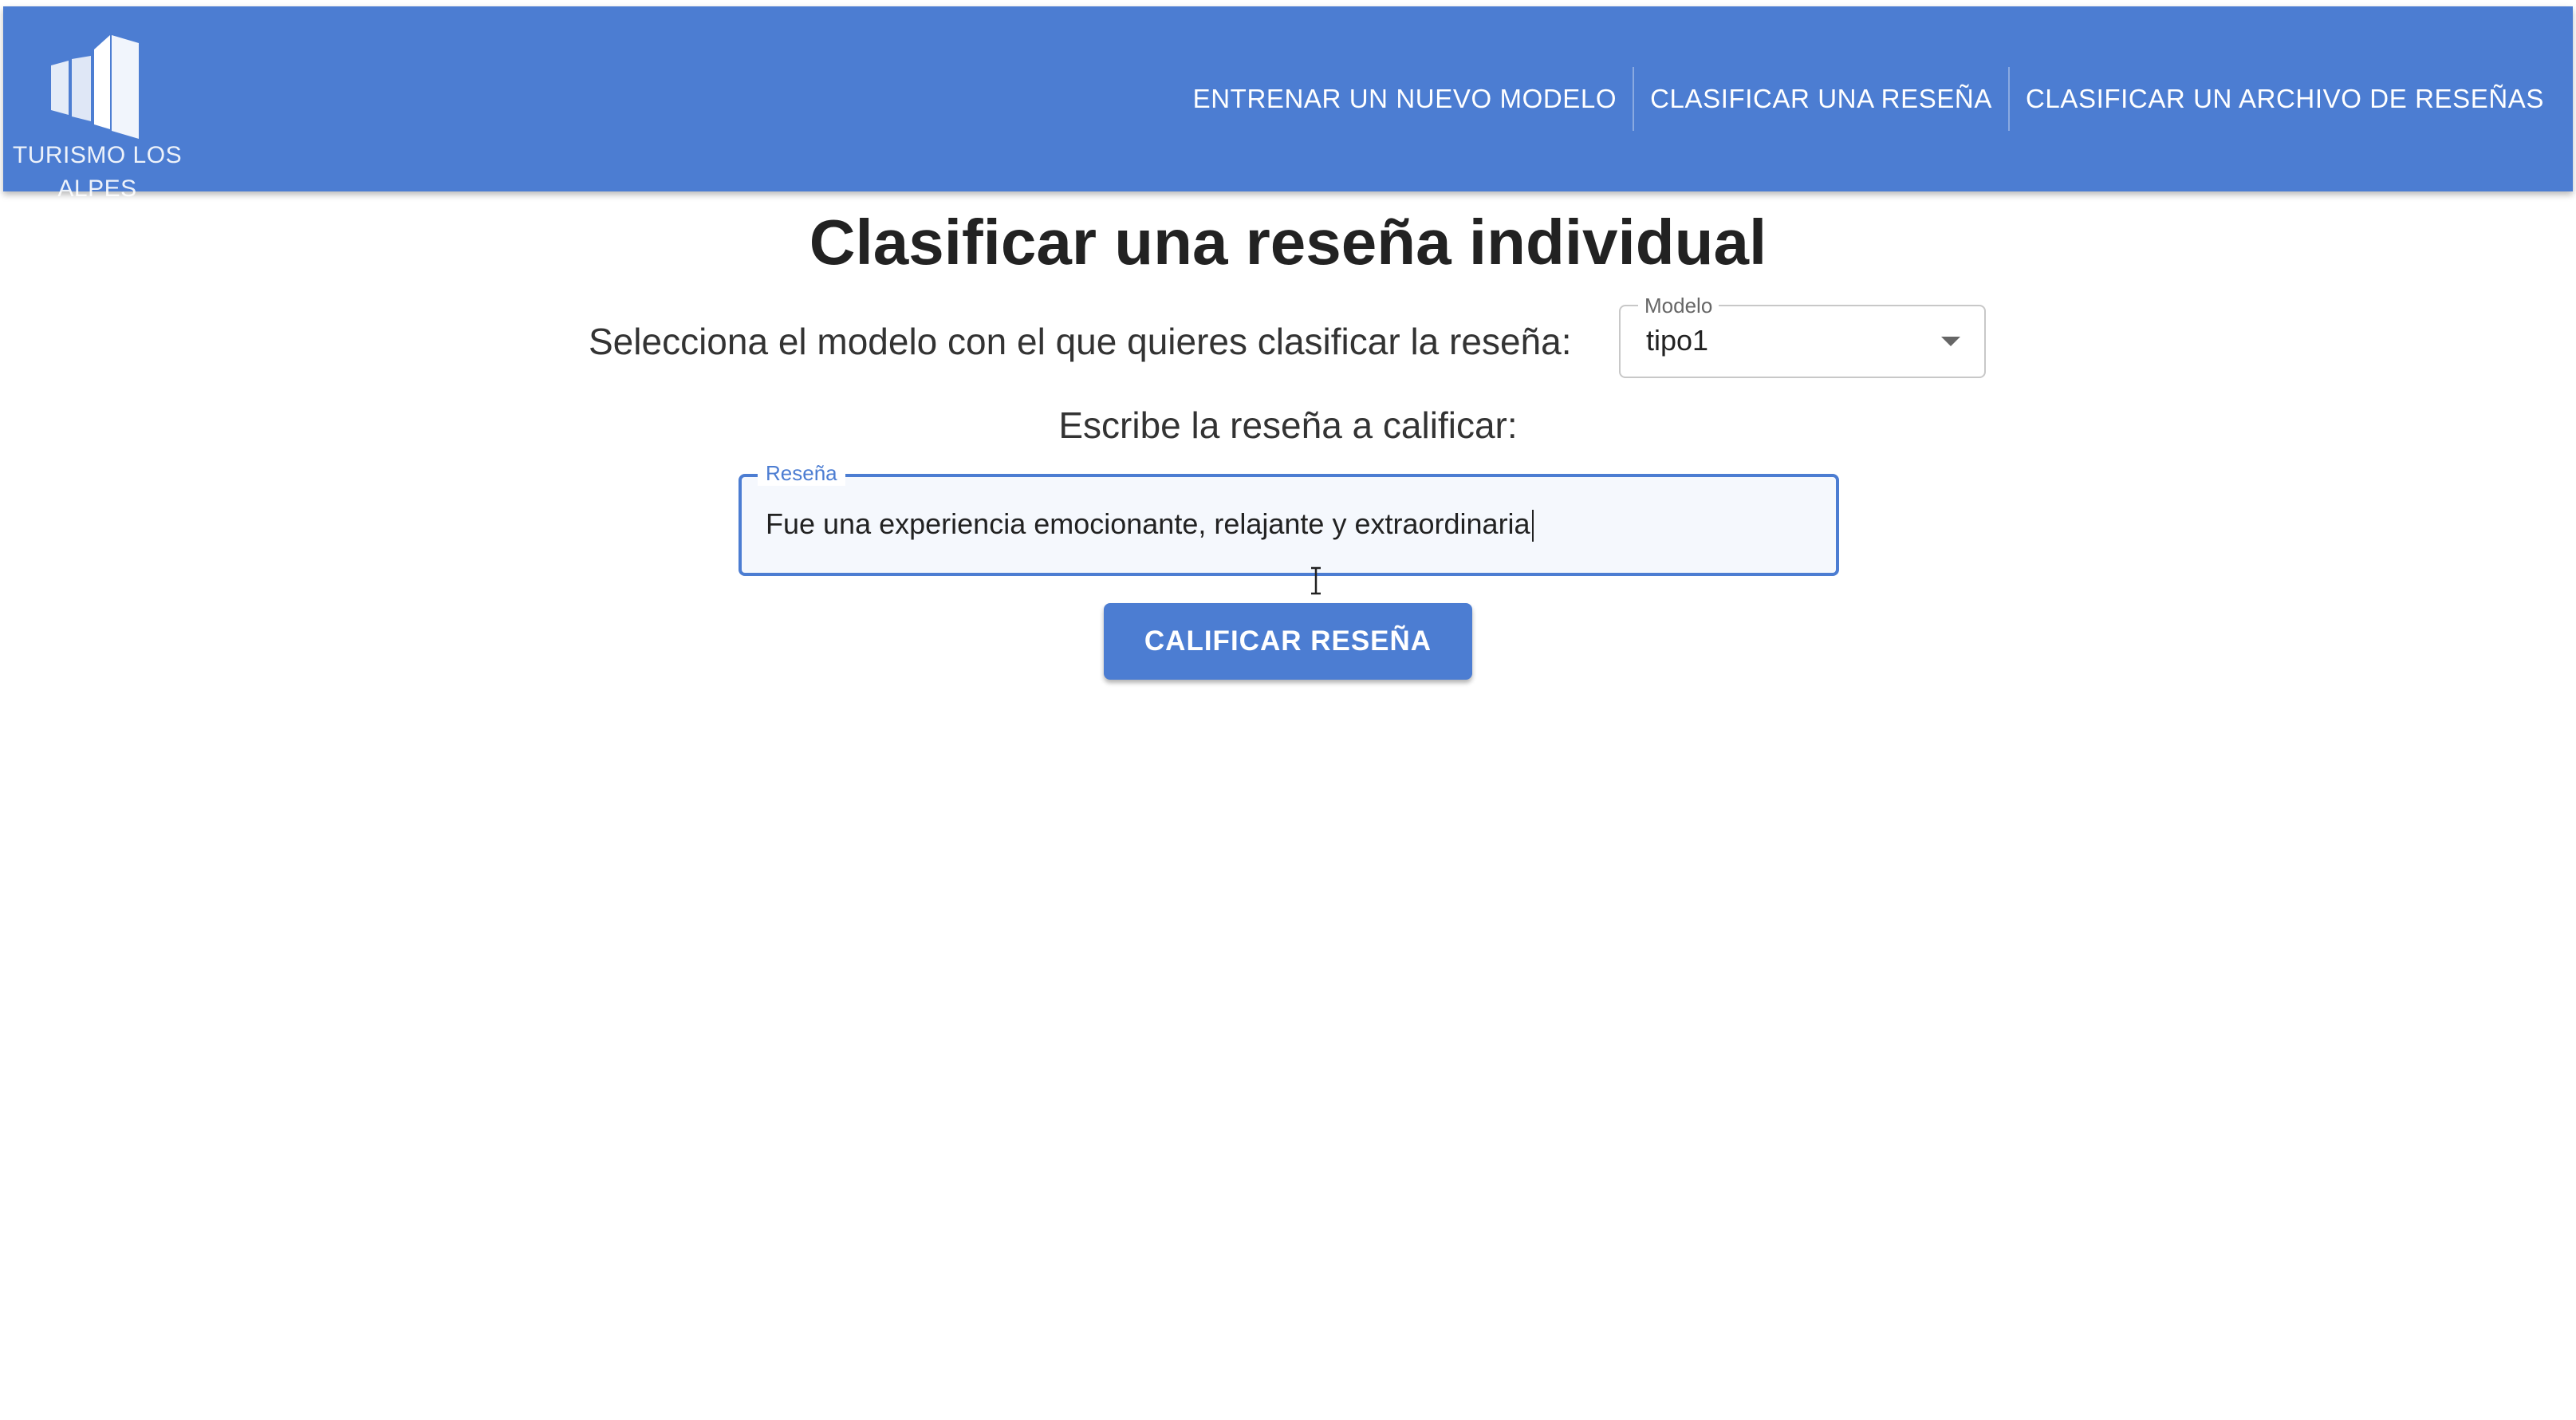 Image resolution: width=2576 pixels, height=1420 pixels. What do you see at coordinates (2285, 99) in the screenshot?
I see `nav-classify-file: CLASIFICAR UN ARCHIVO DE RESEÑAS` at bounding box center [2285, 99].